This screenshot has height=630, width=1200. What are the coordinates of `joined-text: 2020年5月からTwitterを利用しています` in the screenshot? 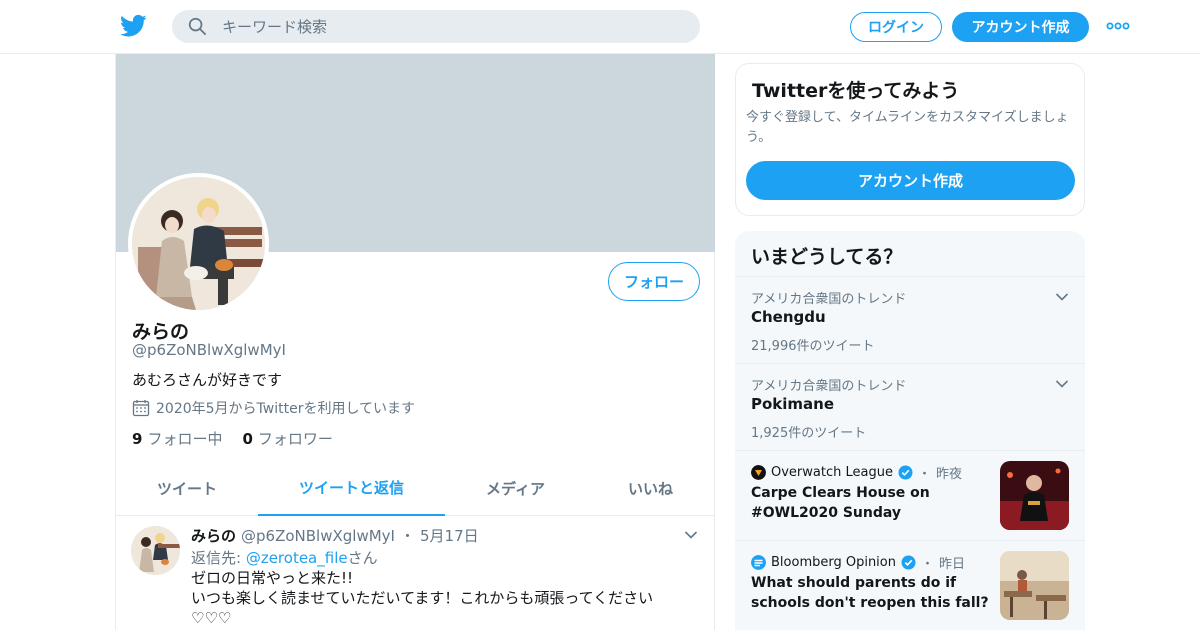 It's located at (286, 409).